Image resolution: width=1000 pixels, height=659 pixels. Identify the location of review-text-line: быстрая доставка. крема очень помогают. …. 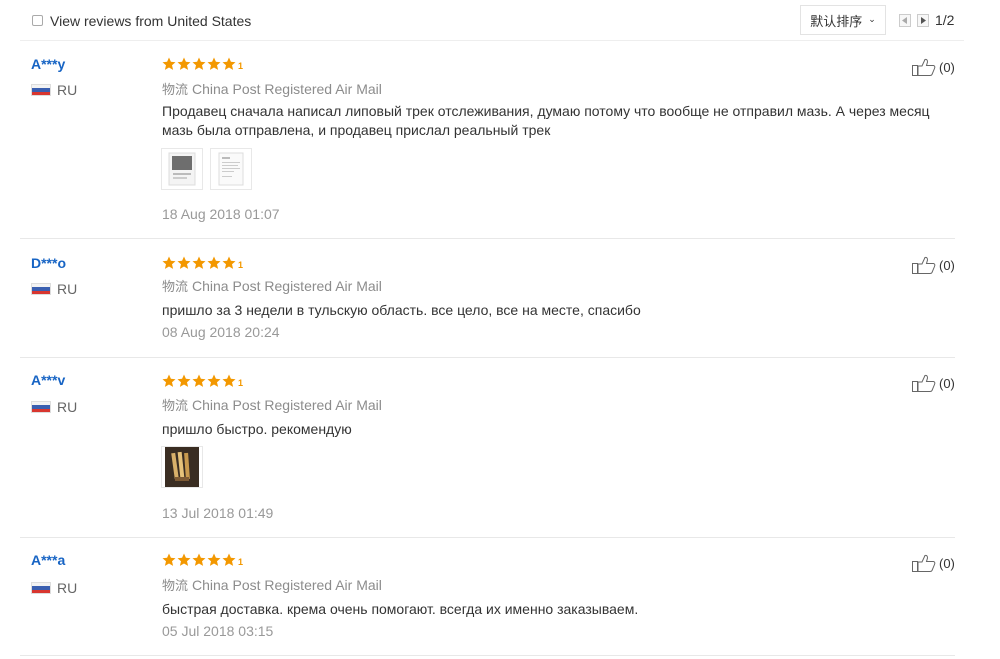
(400, 609).